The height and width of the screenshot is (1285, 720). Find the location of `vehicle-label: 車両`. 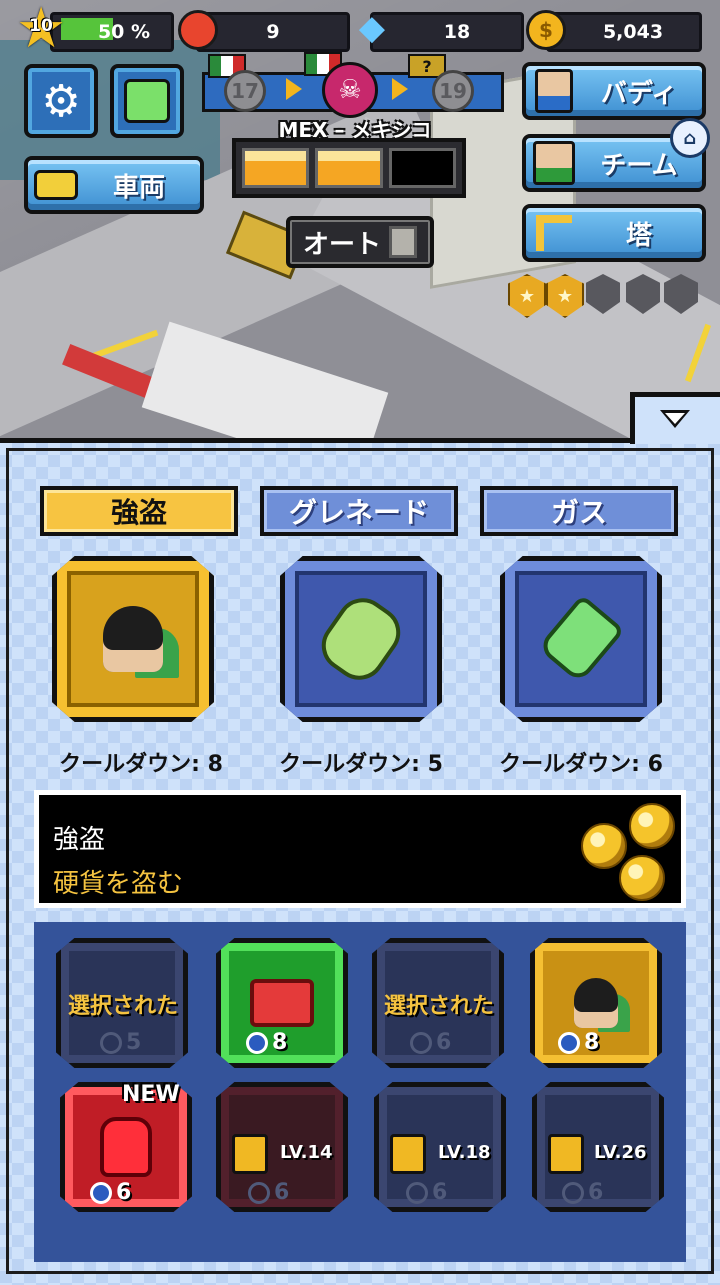

vehicle-label: 車両 is located at coordinates (138, 187).